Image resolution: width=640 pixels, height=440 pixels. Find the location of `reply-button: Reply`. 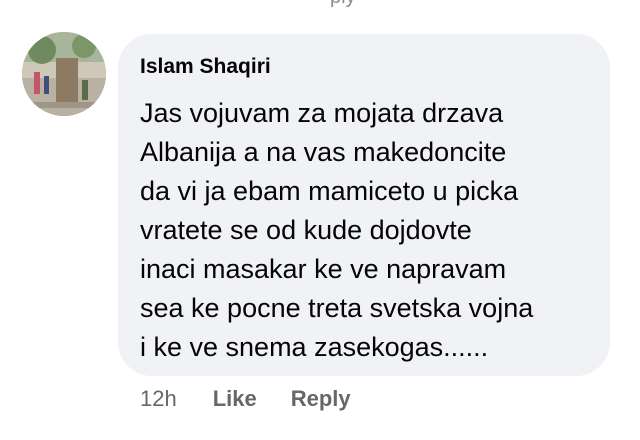

reply-button: Reply is located at coordinates (321, 399).